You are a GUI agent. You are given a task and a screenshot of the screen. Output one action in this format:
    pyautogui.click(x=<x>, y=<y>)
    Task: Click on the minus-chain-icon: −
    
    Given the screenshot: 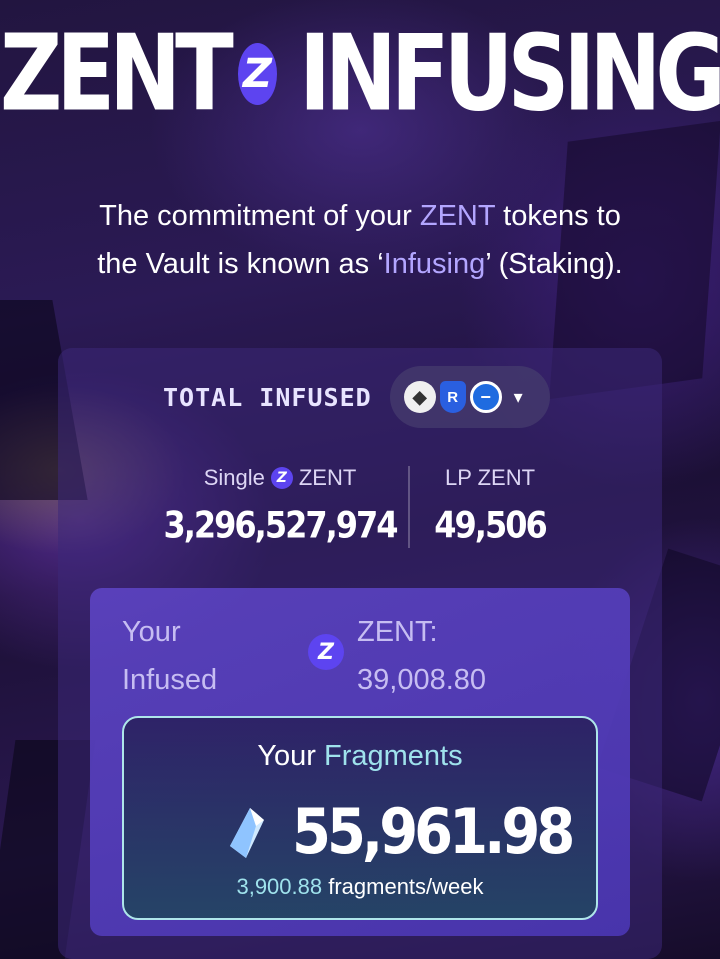 What is the action you would take?
    pyautogui.click(x=485, y=397)
    